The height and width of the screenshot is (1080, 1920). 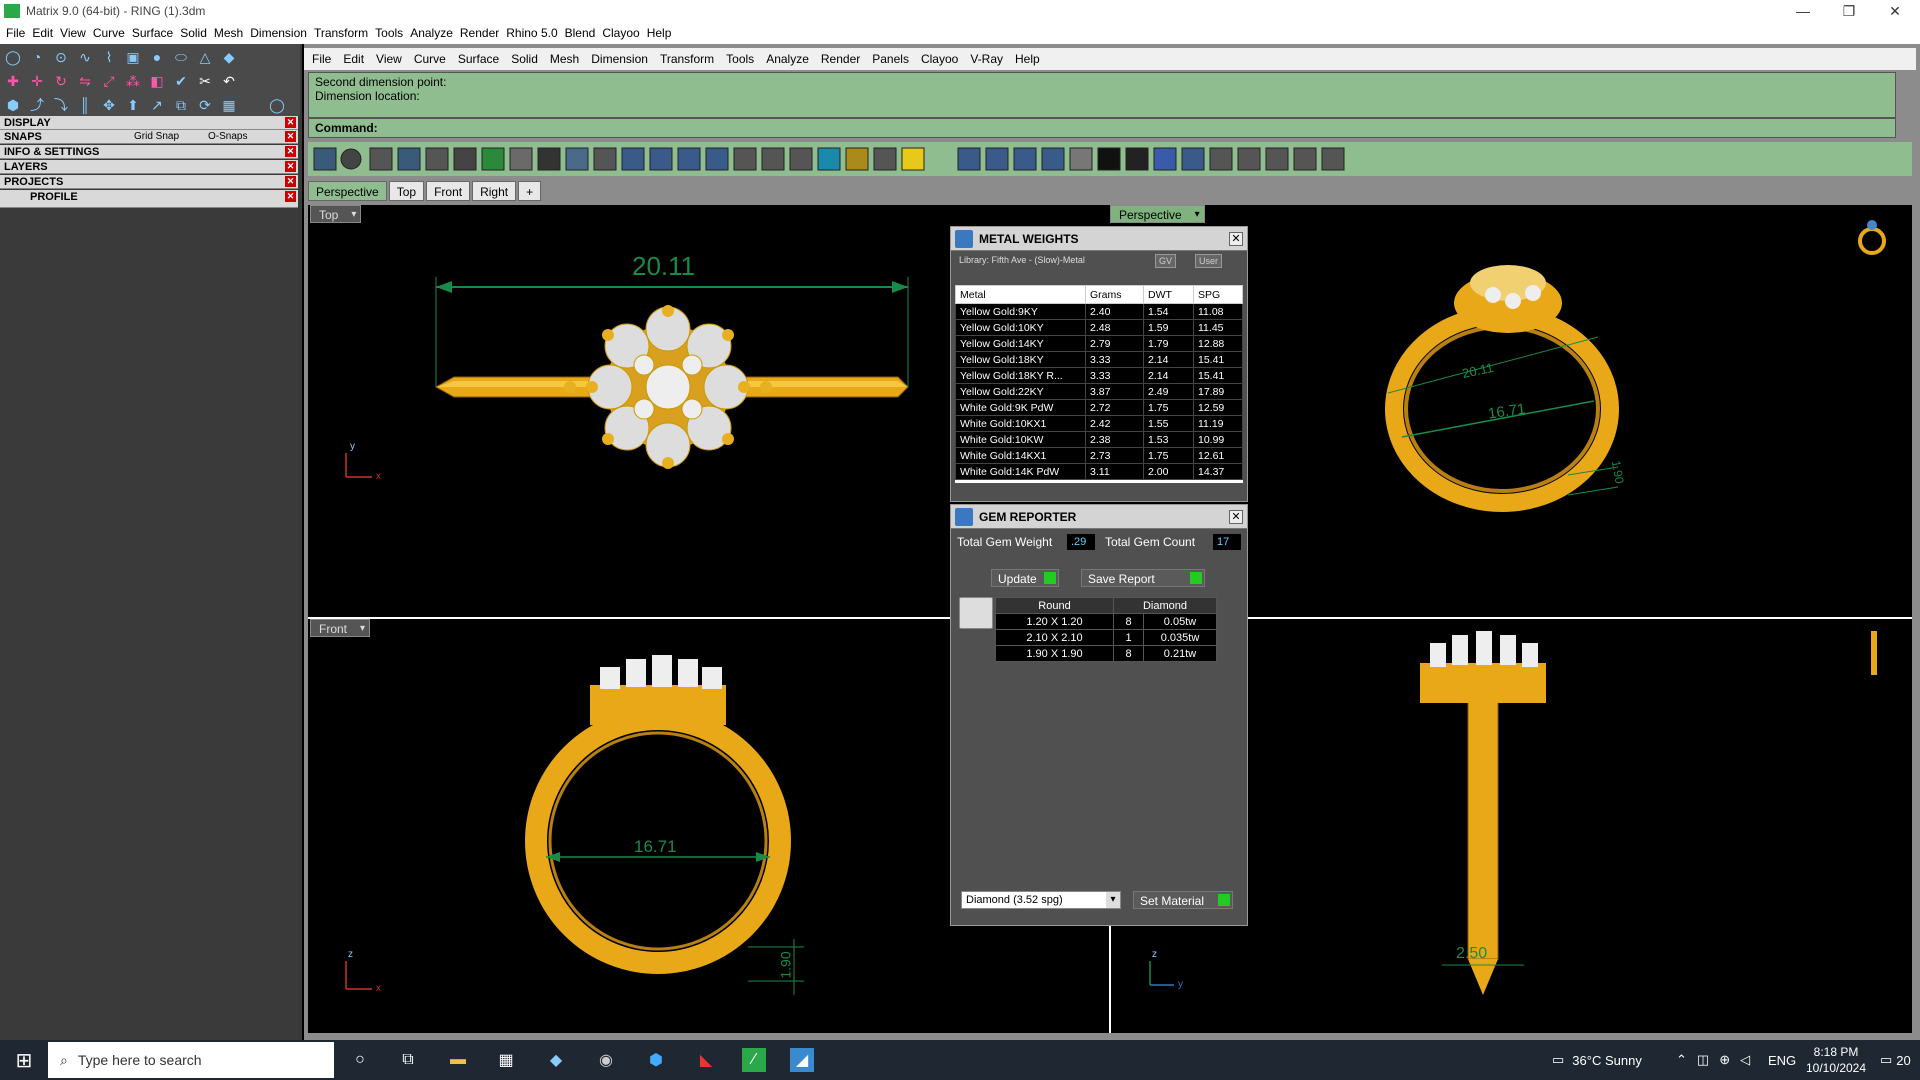 I want to click on boolean-tool-icon: ◧, so click(x=157, y=81).